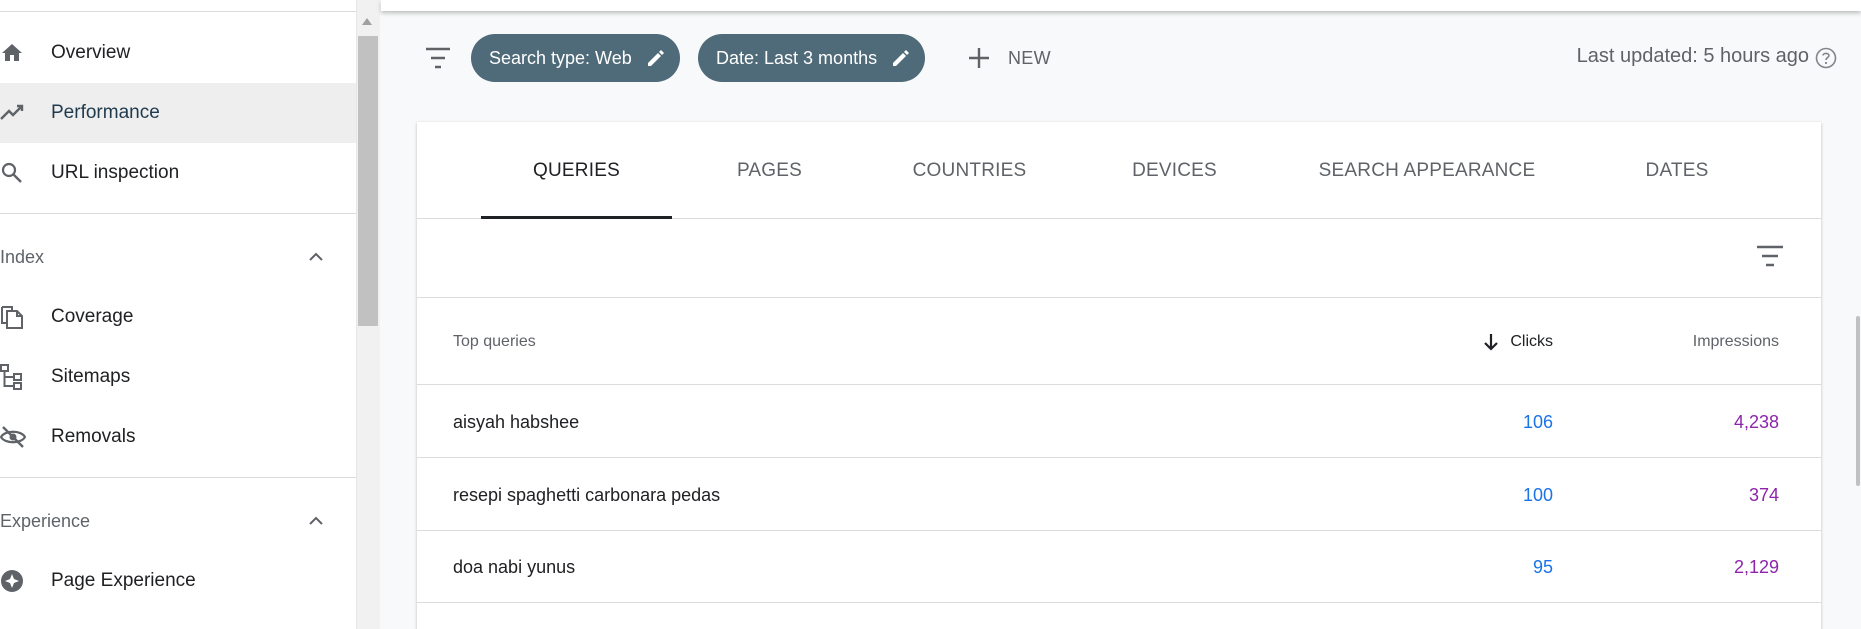  What do you see at coordinates (92, 316) in the screenshot?
I see `sidebar-item-label: Coverage` at bounding box center [92, 316].